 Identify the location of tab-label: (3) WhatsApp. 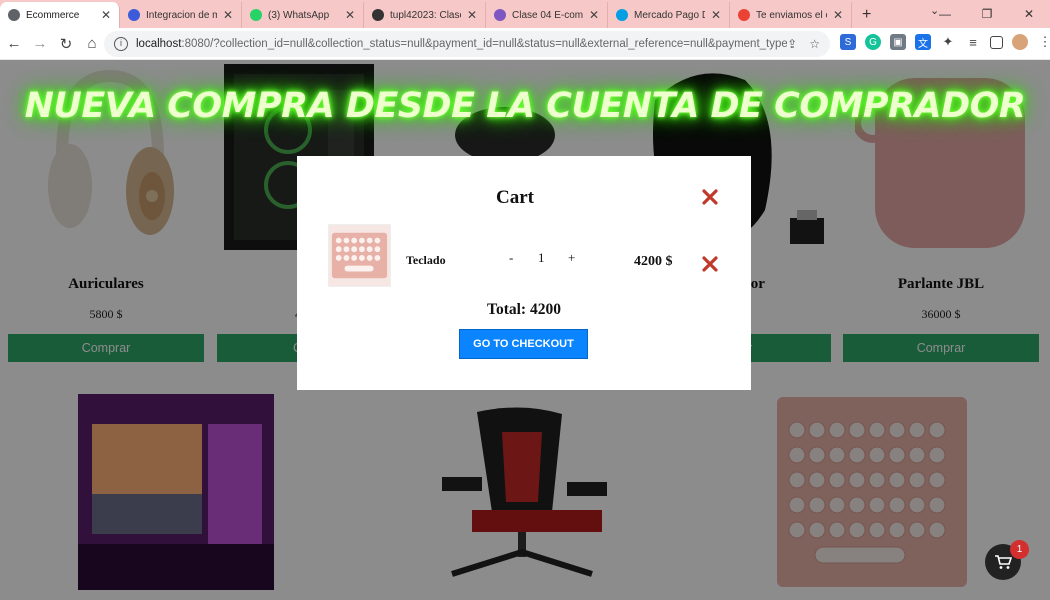
(299, 15).